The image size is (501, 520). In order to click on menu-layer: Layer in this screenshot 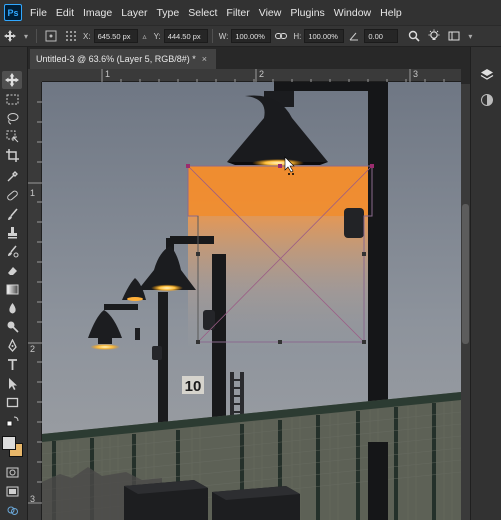, I will do `click(134, 13)`.